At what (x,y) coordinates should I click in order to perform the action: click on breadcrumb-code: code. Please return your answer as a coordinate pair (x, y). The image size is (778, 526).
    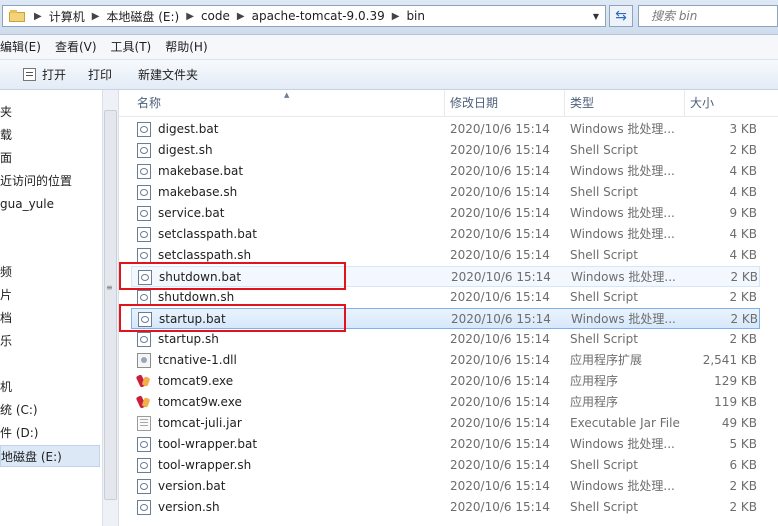
    Looking at the image, I should click on (215, 16).